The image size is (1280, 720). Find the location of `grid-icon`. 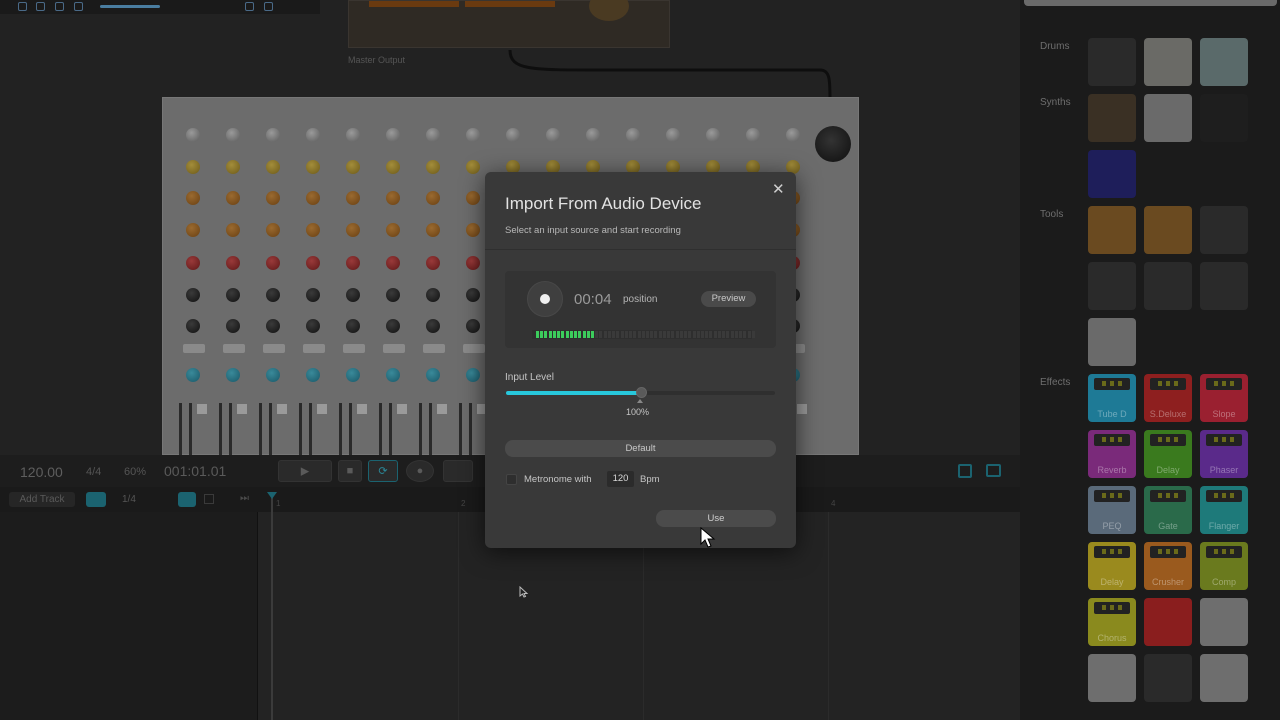

grid-icon is located at coordinates (209, 499).